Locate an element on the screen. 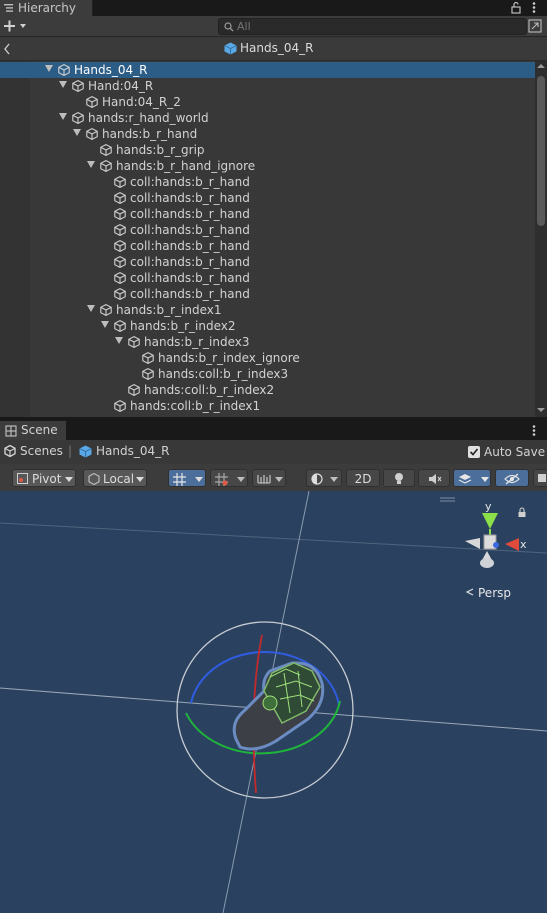  breadcrumb-scenes: Scenes is located at coordinates (41, 451).